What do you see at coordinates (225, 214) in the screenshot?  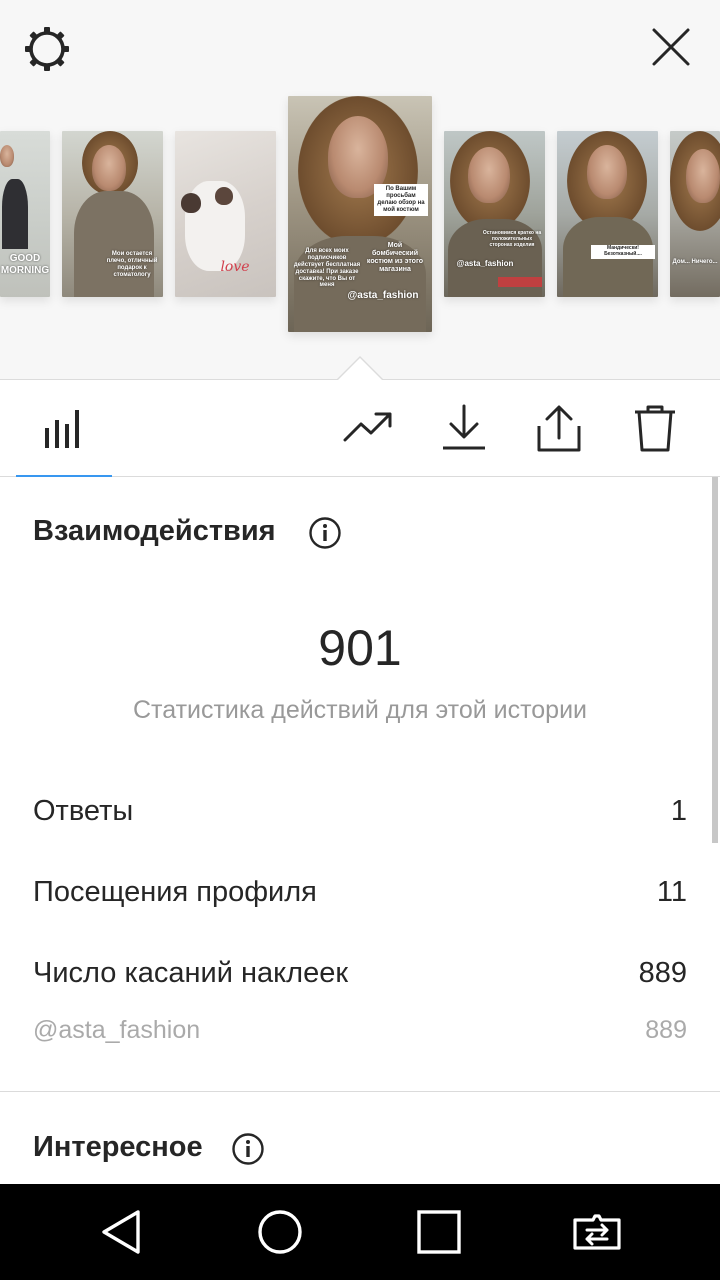 I see `story-thumbnail: love` at bounding box center [225, 214].